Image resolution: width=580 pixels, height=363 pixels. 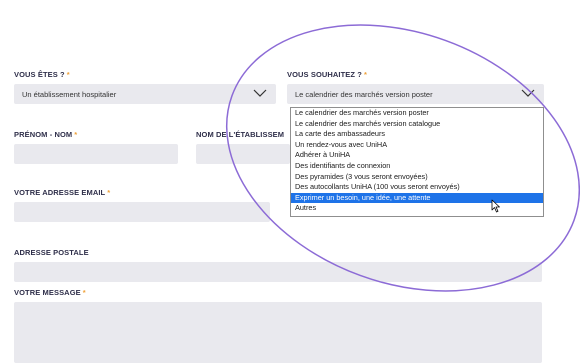 I want to click on dropdown-option: Adhérer à UniHA, so click(x=417, y=155).